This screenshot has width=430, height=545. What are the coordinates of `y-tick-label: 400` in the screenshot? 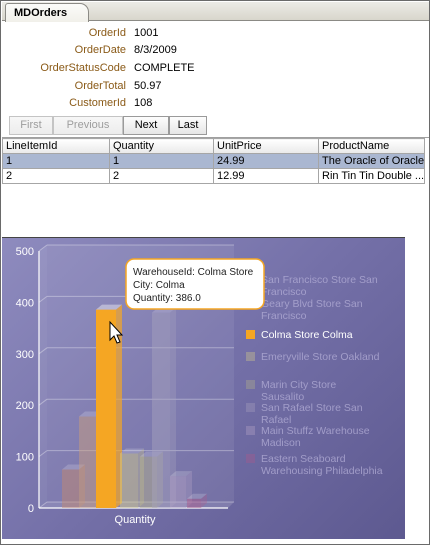 It's located at (25, 303).